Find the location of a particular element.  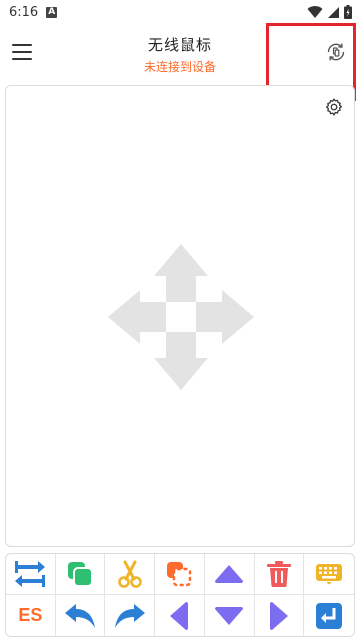

undo-icon is located at coordinates (80, 615).